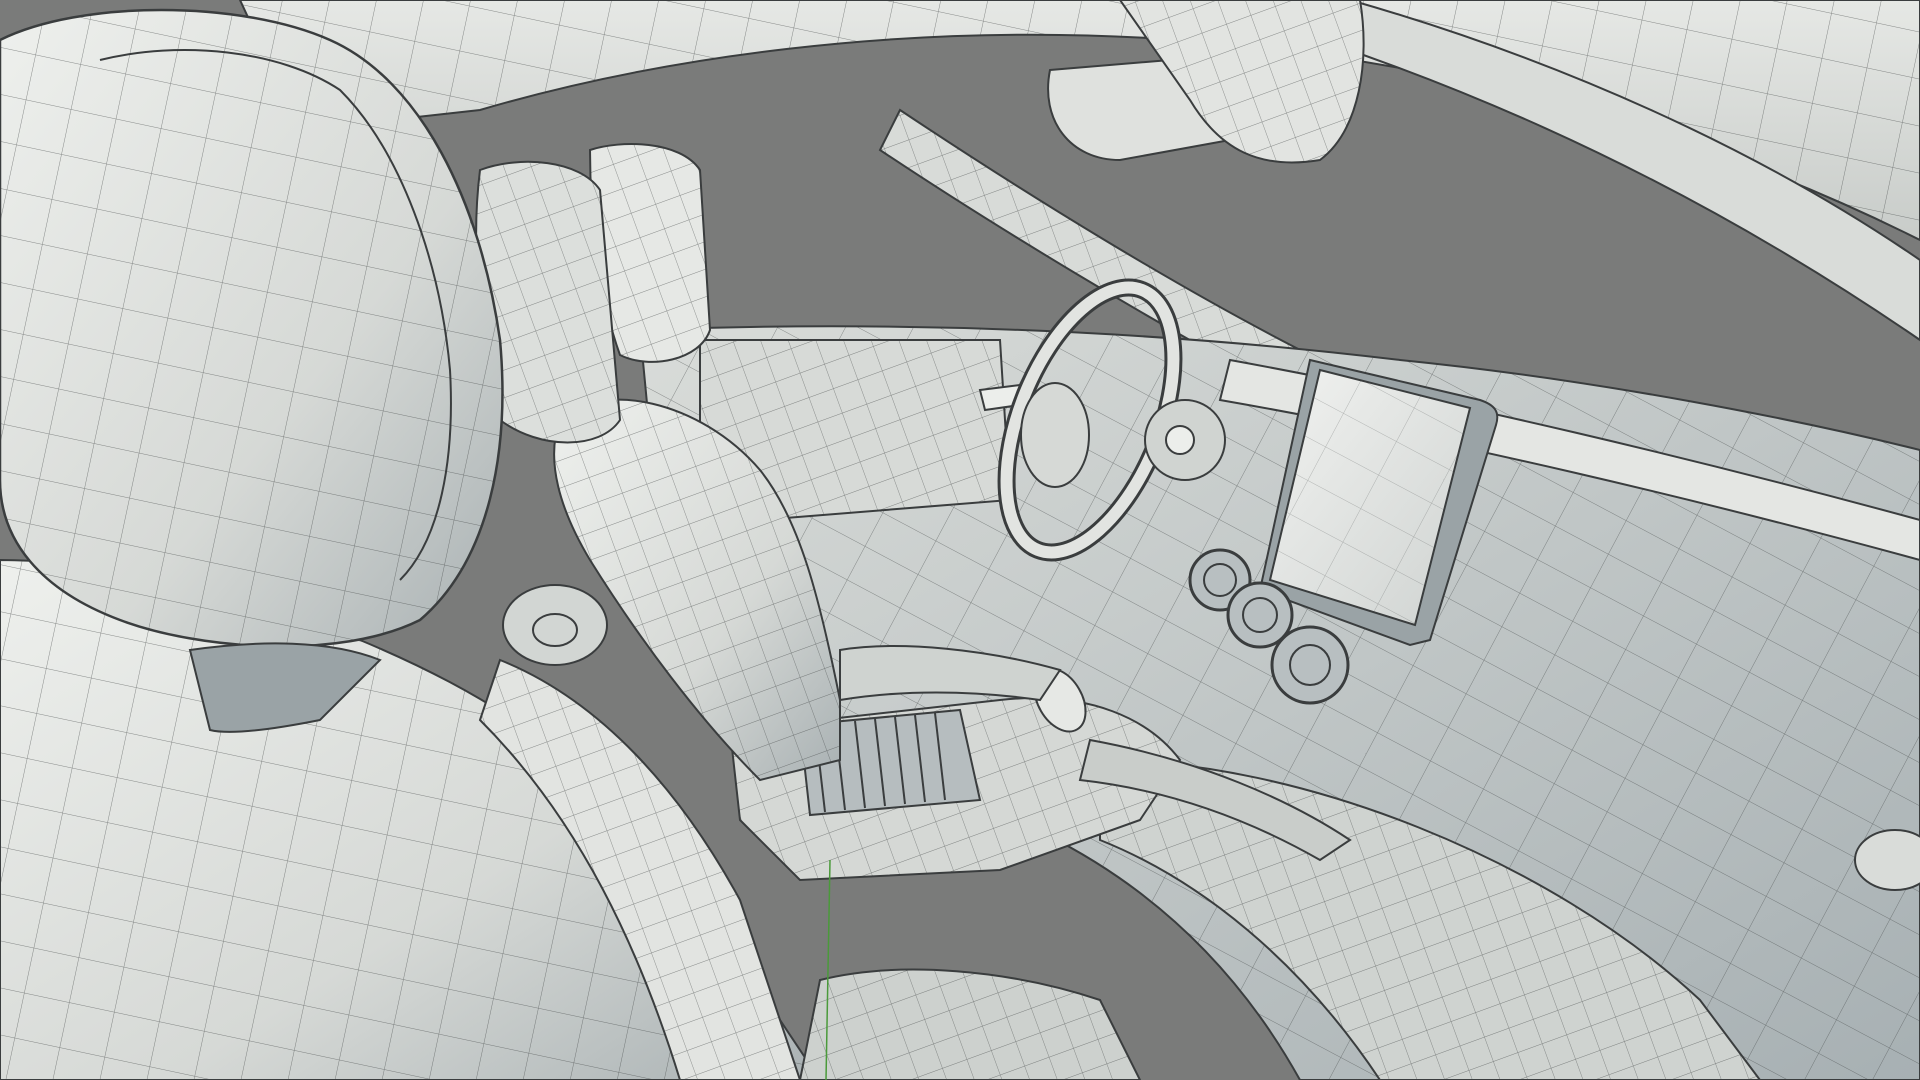  Describe the element at coordinates (1310, 665) in the screenshot. I see `vent-icon` at that location.